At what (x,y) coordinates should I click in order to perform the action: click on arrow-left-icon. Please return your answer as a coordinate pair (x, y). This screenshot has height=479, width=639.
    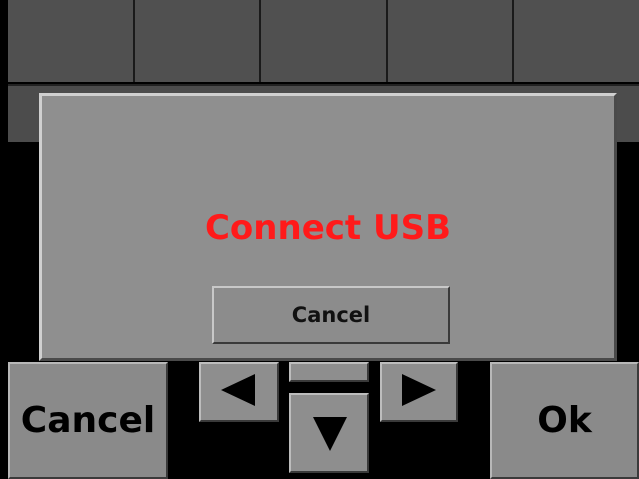
    Looking at the image, I should click on (238, 390).